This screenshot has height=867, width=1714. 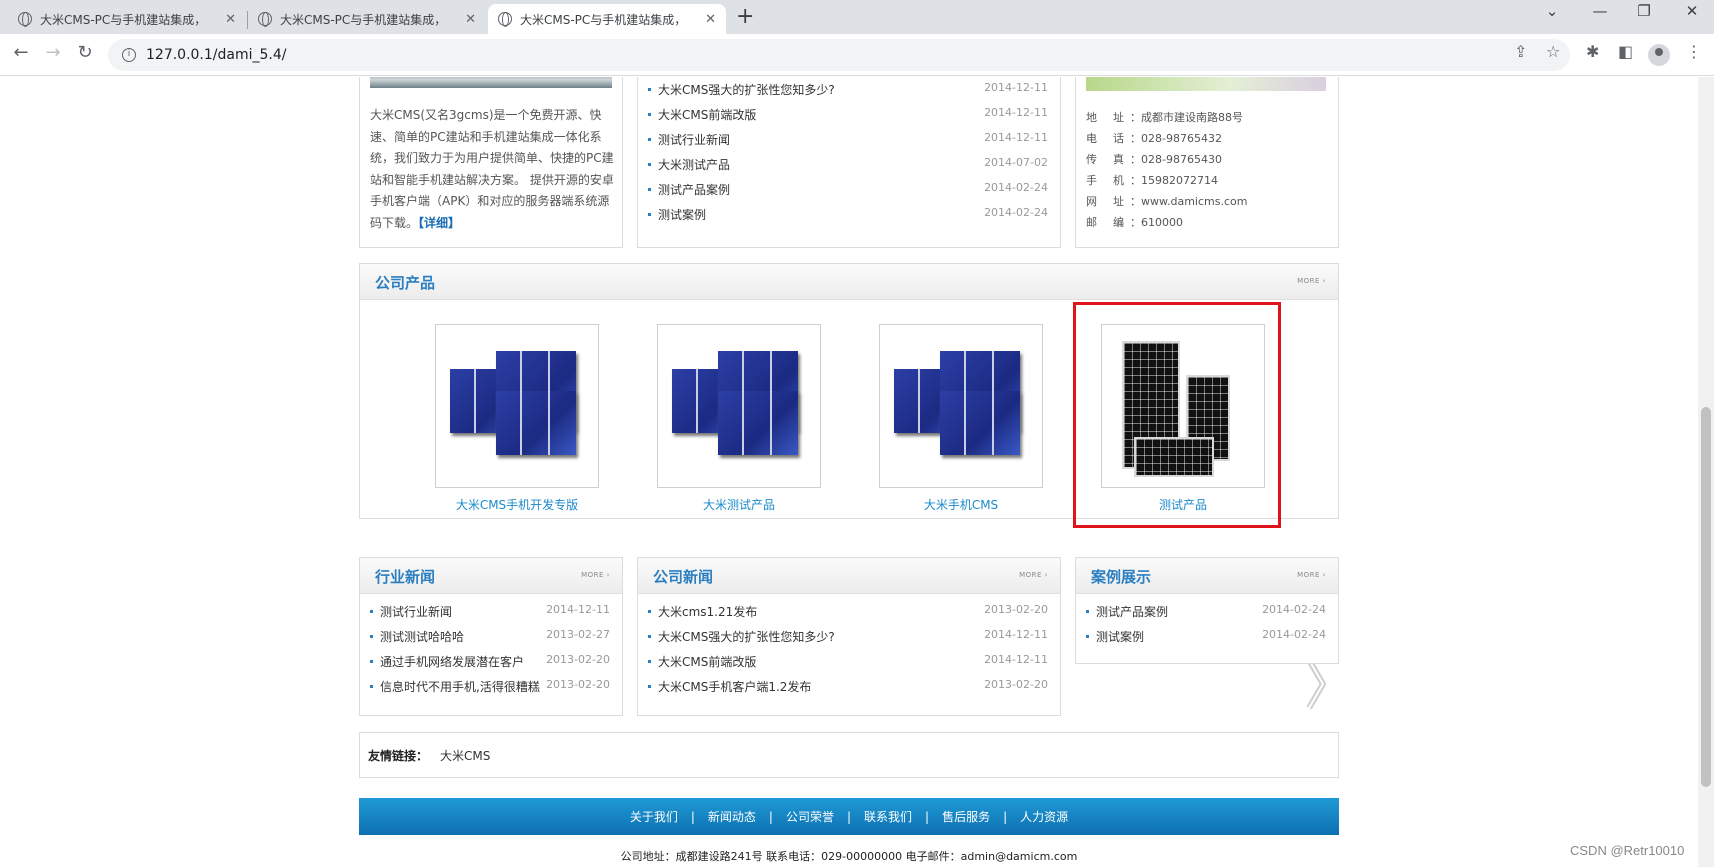 What do you see at coordinates (422, 636) in the screenshot?
I see `list-item-title: 测试测试哈哈哈` at bounding box center [422, 636].